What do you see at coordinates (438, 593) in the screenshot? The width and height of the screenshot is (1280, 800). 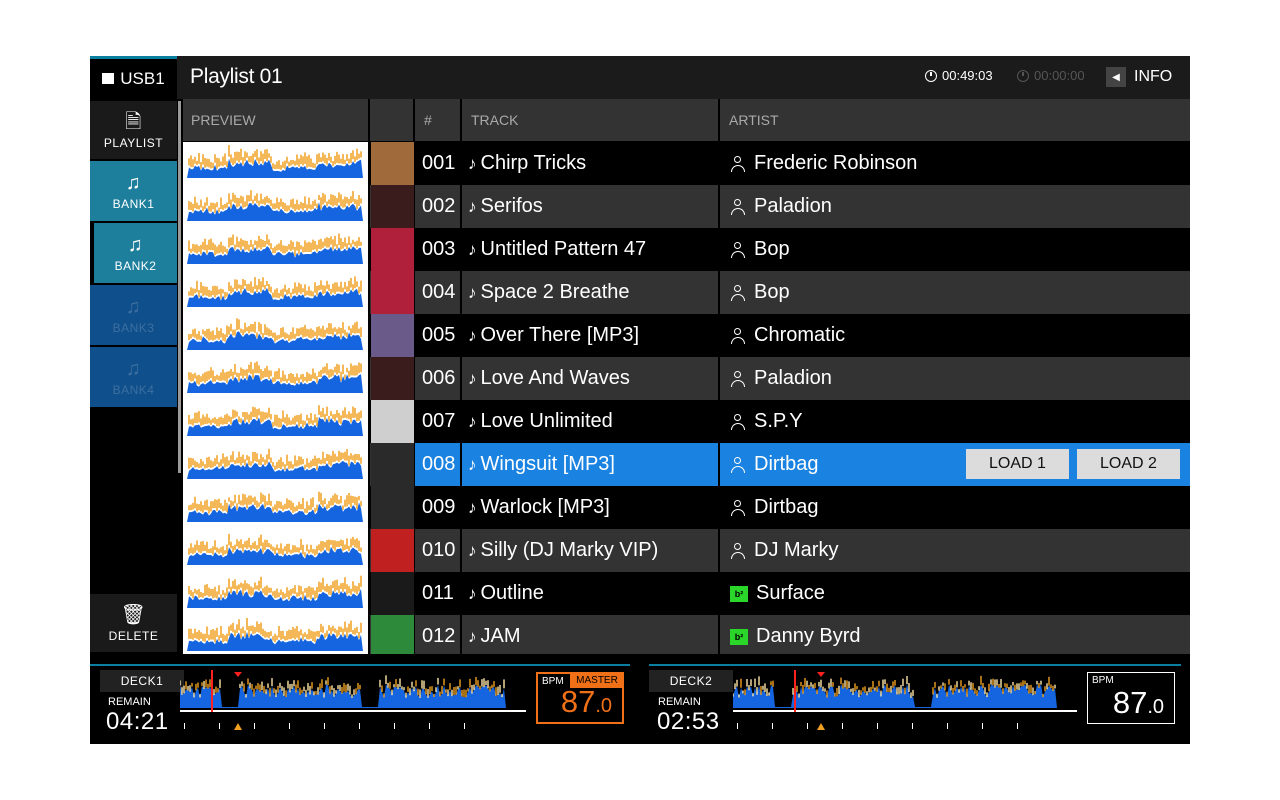 I see `track-number: 011` at bounding box center [438, 593].